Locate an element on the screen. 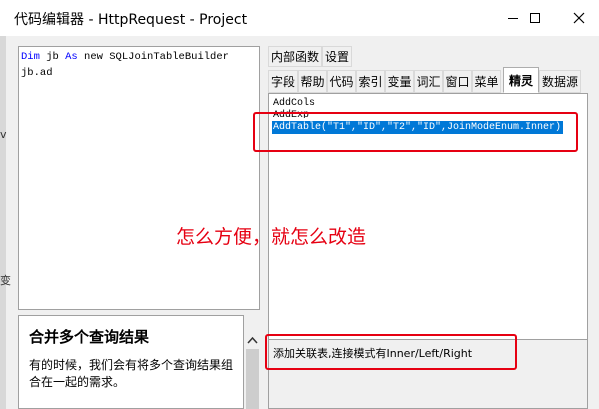 Image resolution: width=599 pixels, height=409 pixels. tab-index: 索引 is located at coordinates (370, 81).